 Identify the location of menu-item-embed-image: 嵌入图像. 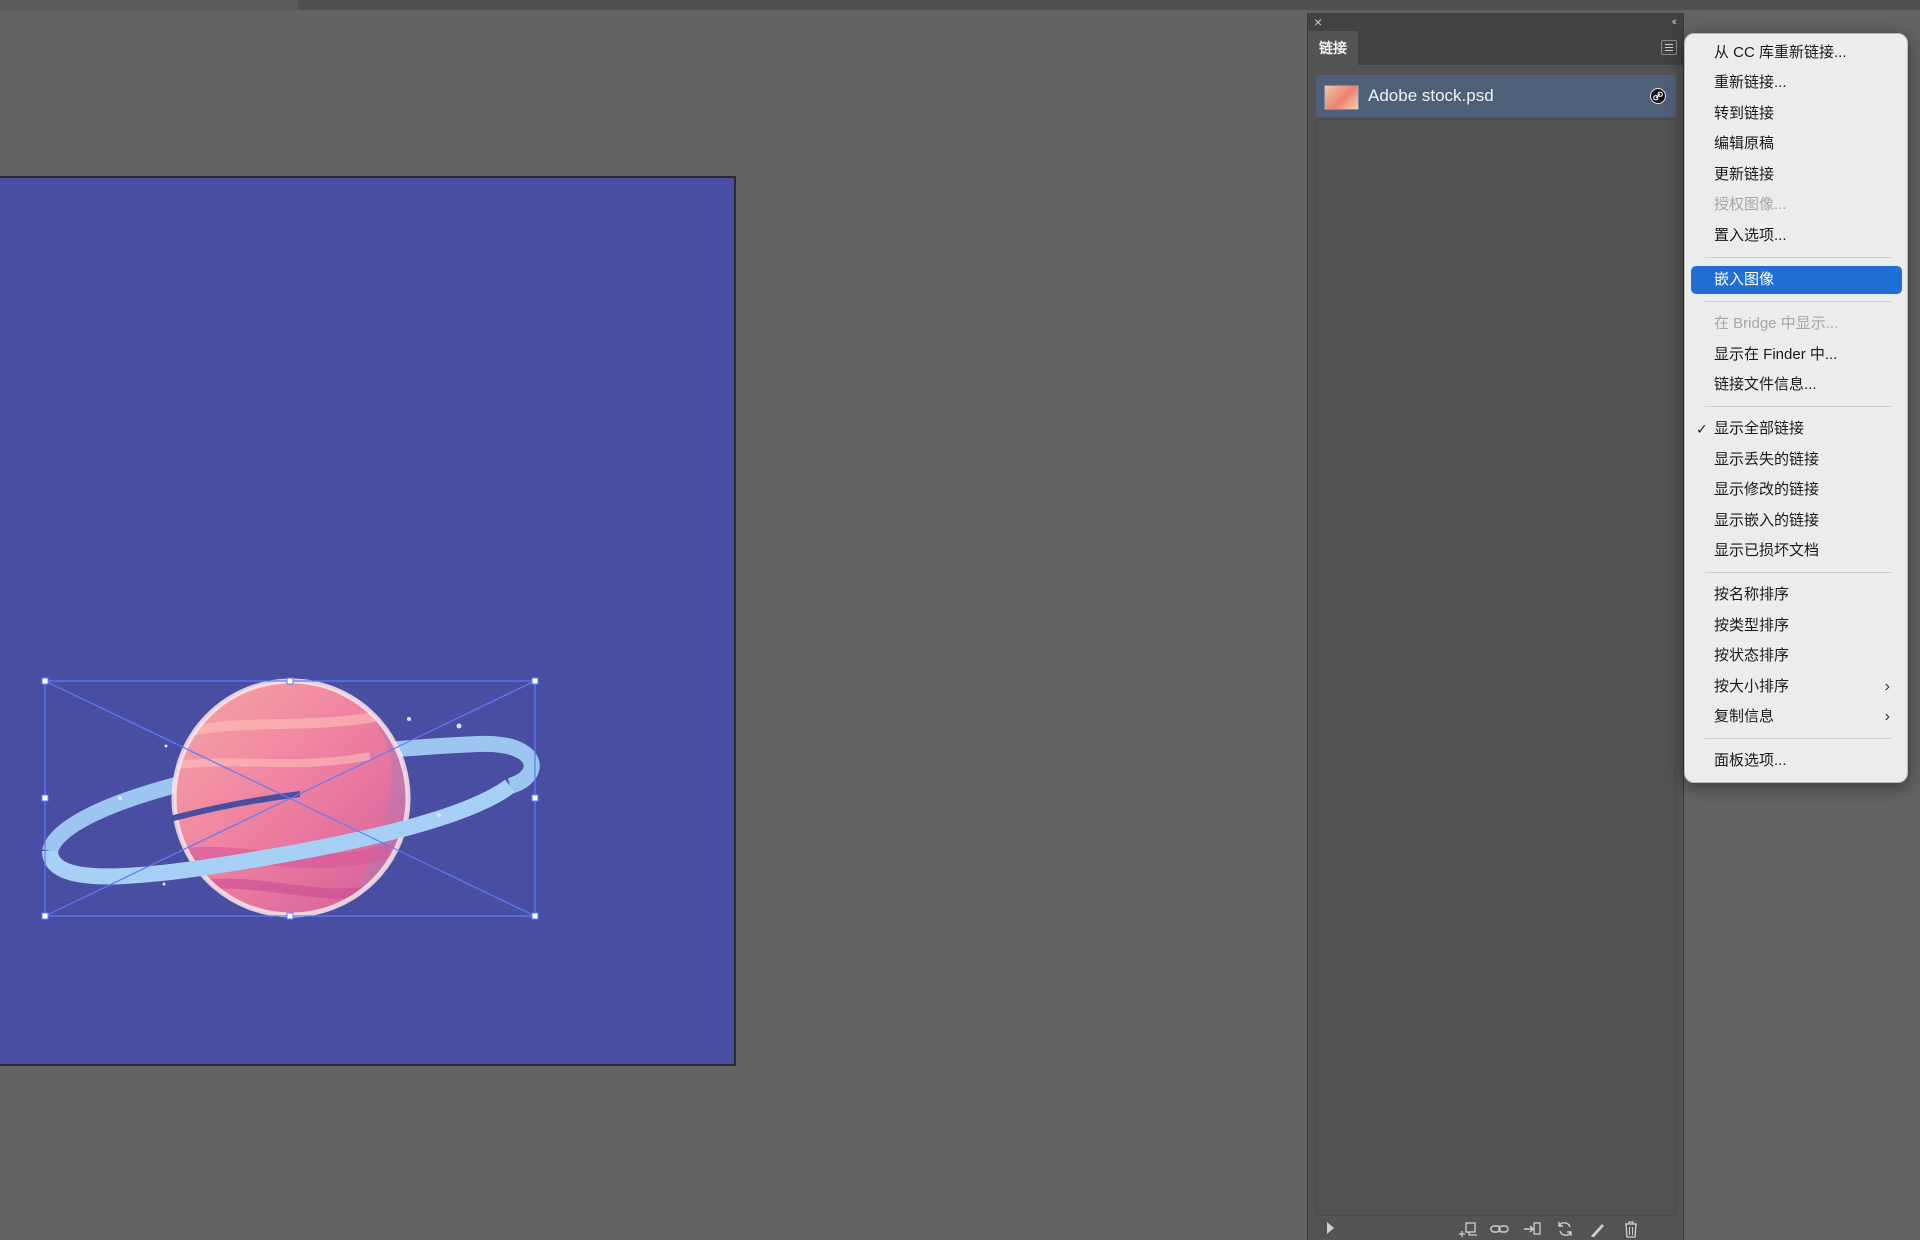
(1796, 280).